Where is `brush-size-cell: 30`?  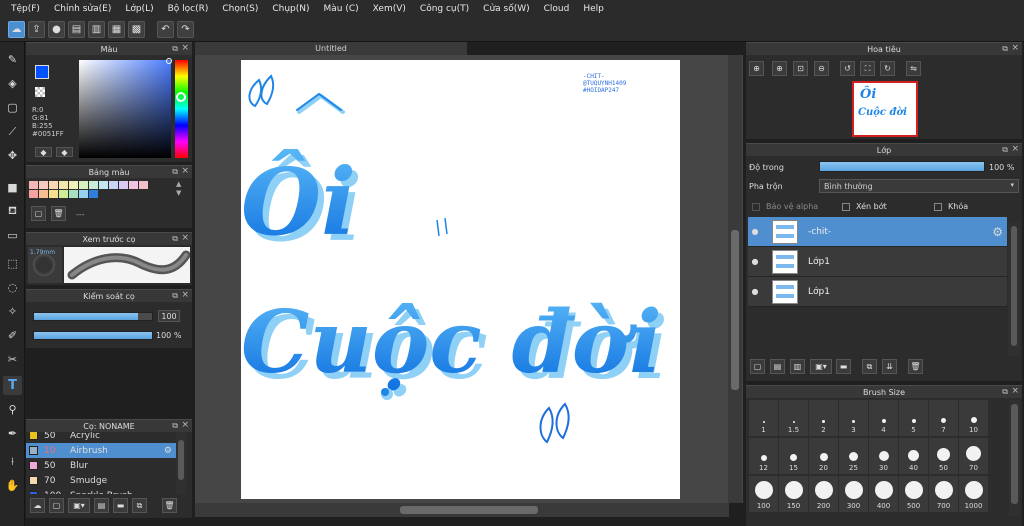
brush-size-cell: 30 is located at coordinates (883, 456).